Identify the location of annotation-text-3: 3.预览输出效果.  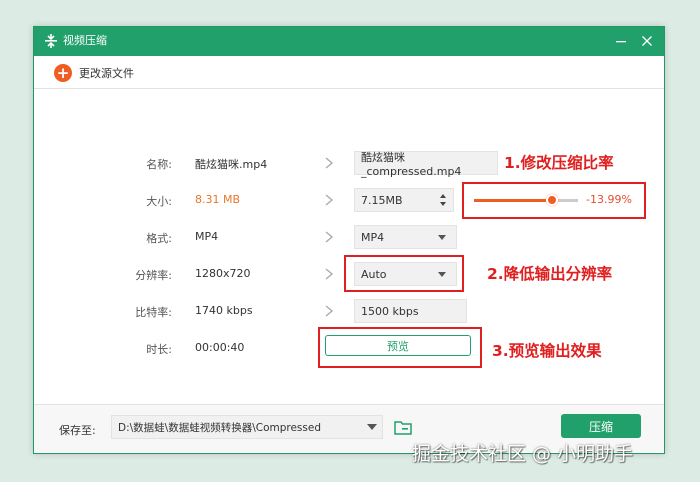
(547, 351).